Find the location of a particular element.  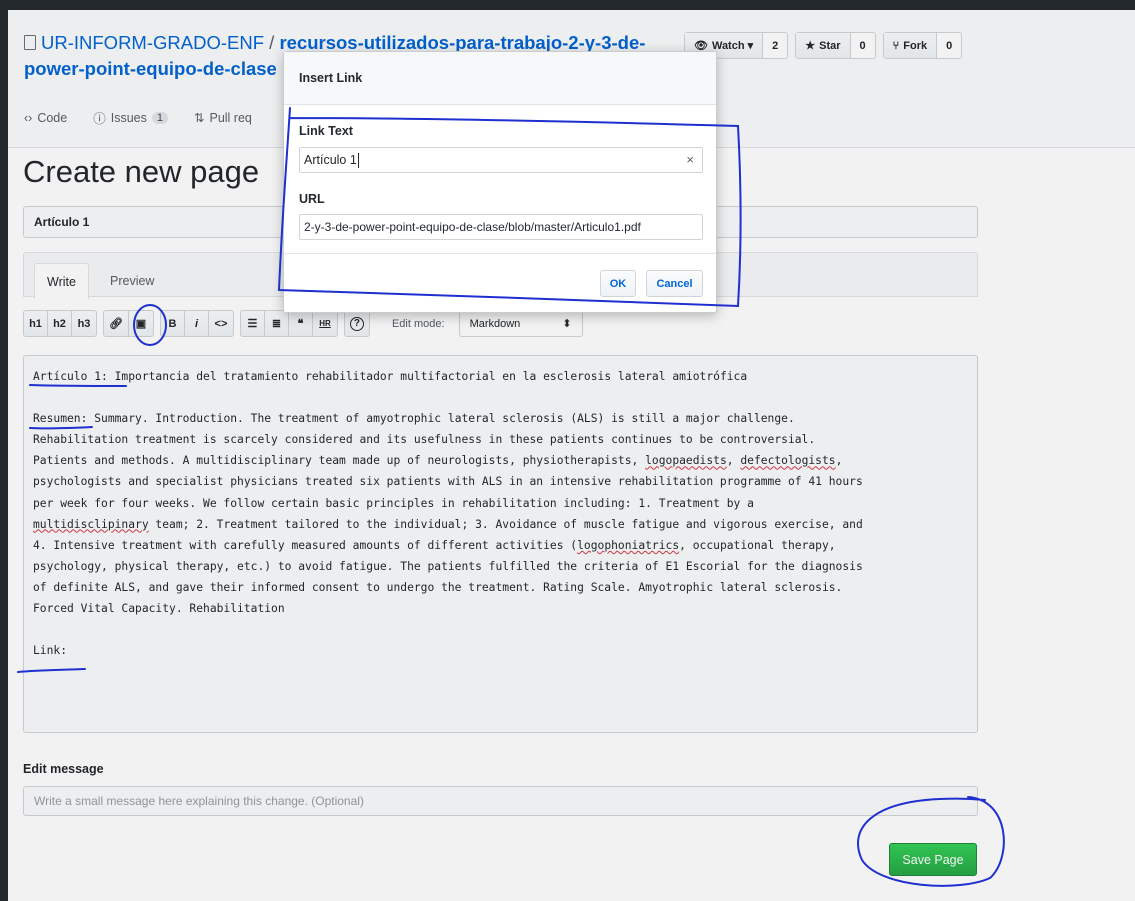

tab-write: Write is located at coordinates (61, 281).